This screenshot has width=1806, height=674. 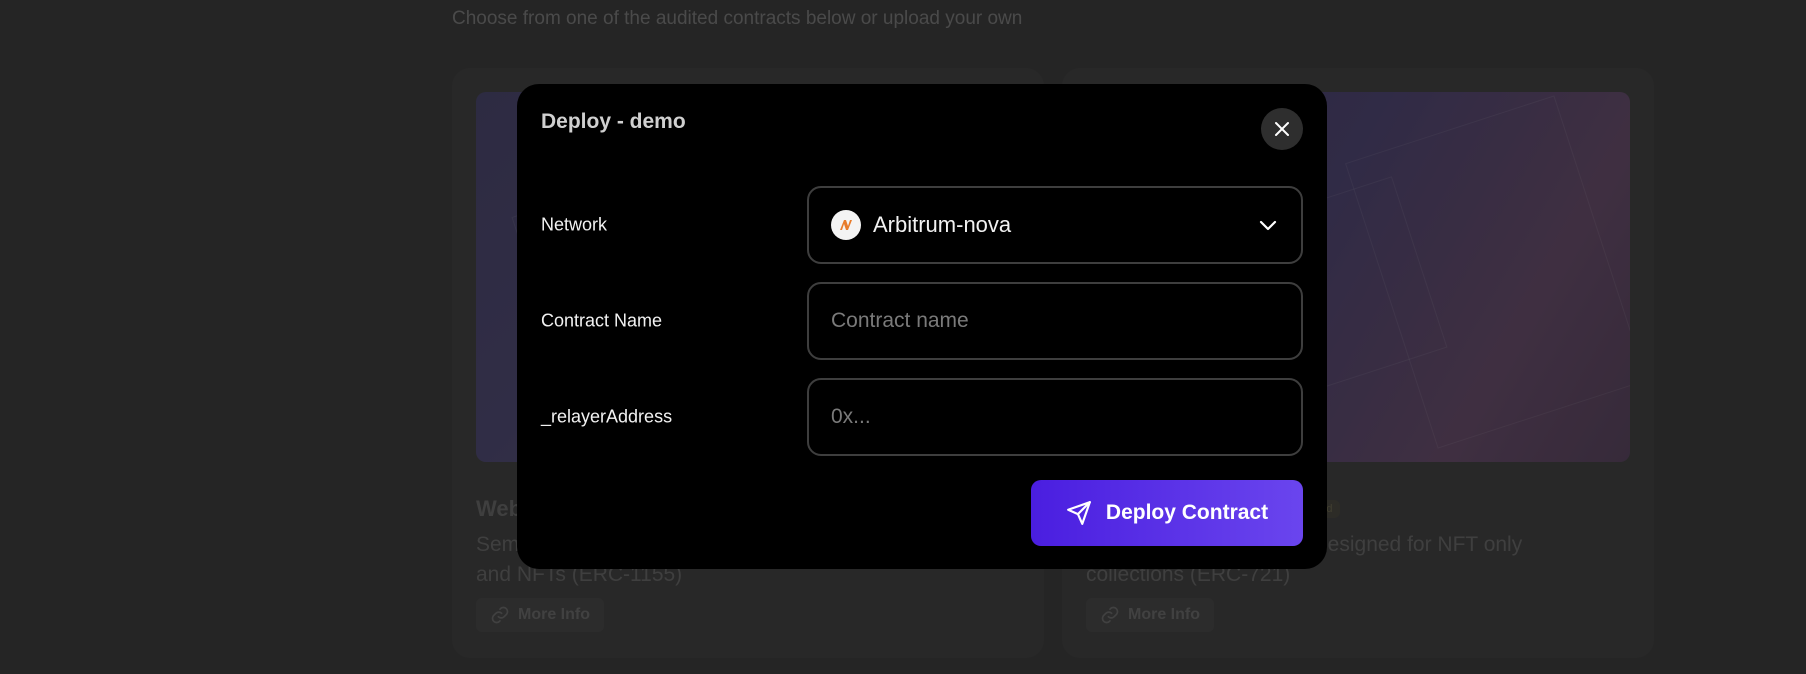 I want to click on network-label: Network, so click(x=574, y=224).